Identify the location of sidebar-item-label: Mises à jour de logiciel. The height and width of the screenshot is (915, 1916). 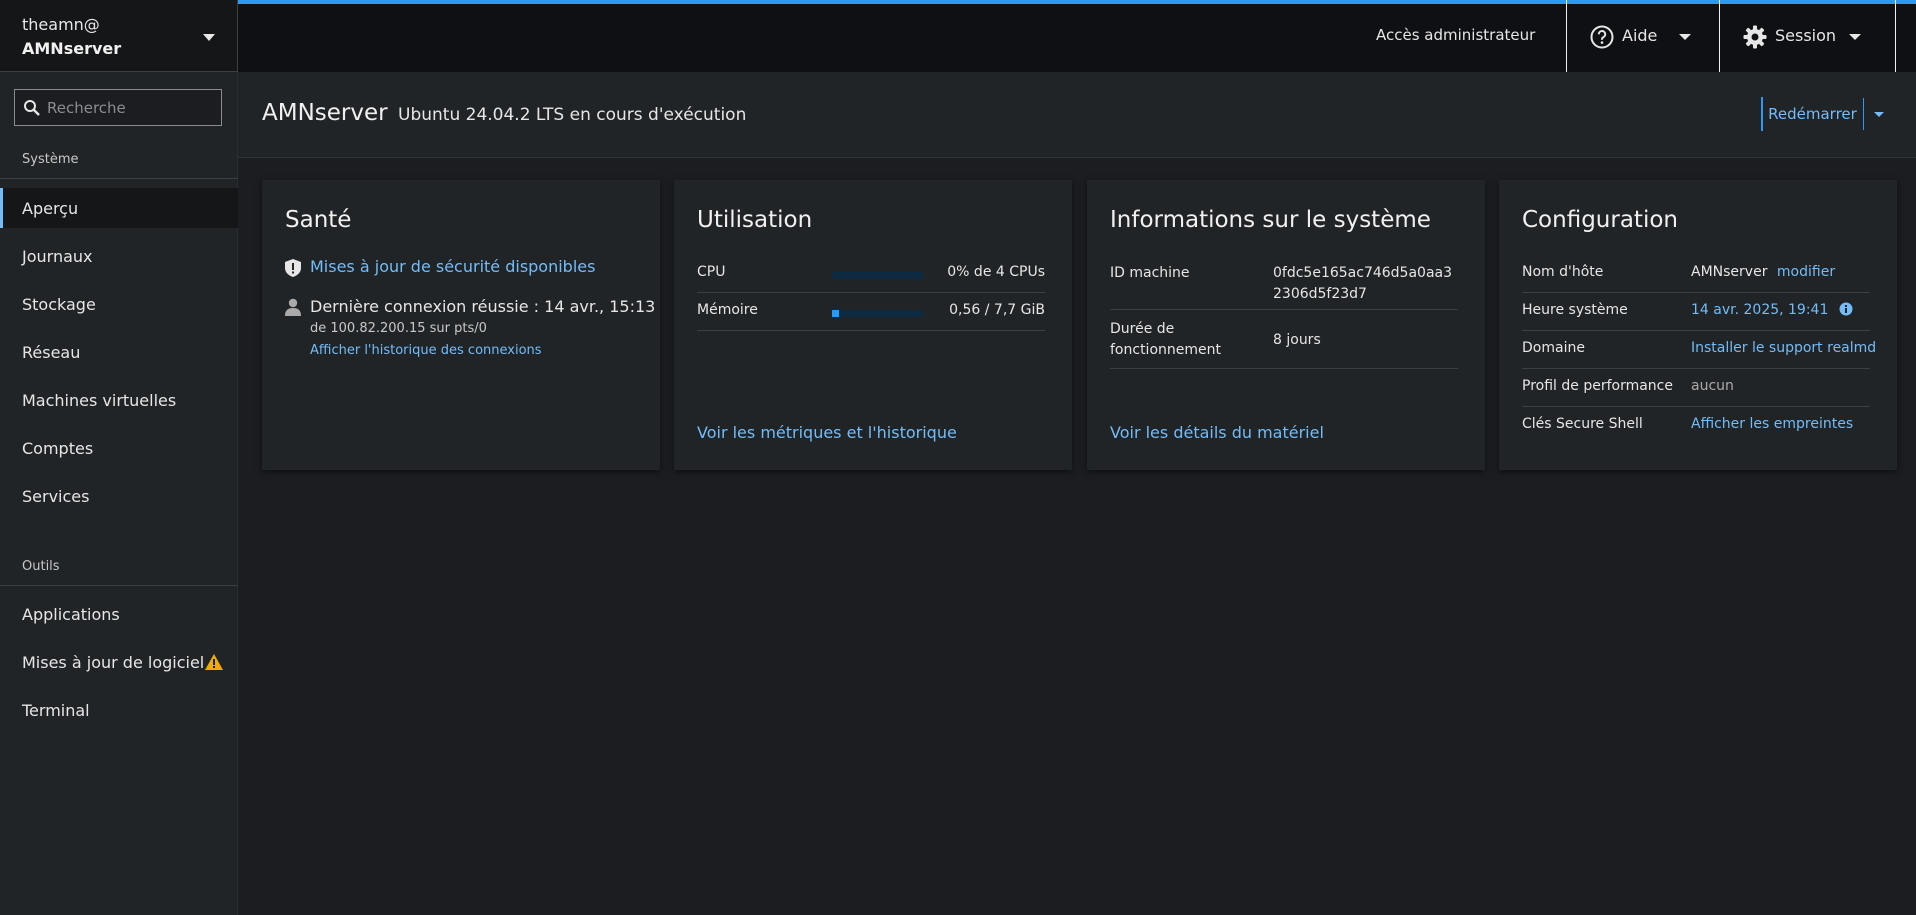
(113, 662).